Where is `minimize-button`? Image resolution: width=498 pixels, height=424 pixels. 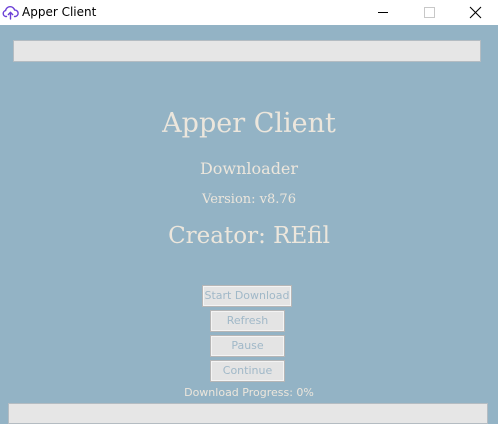
minimize-button is located at coordinates (383, 12).